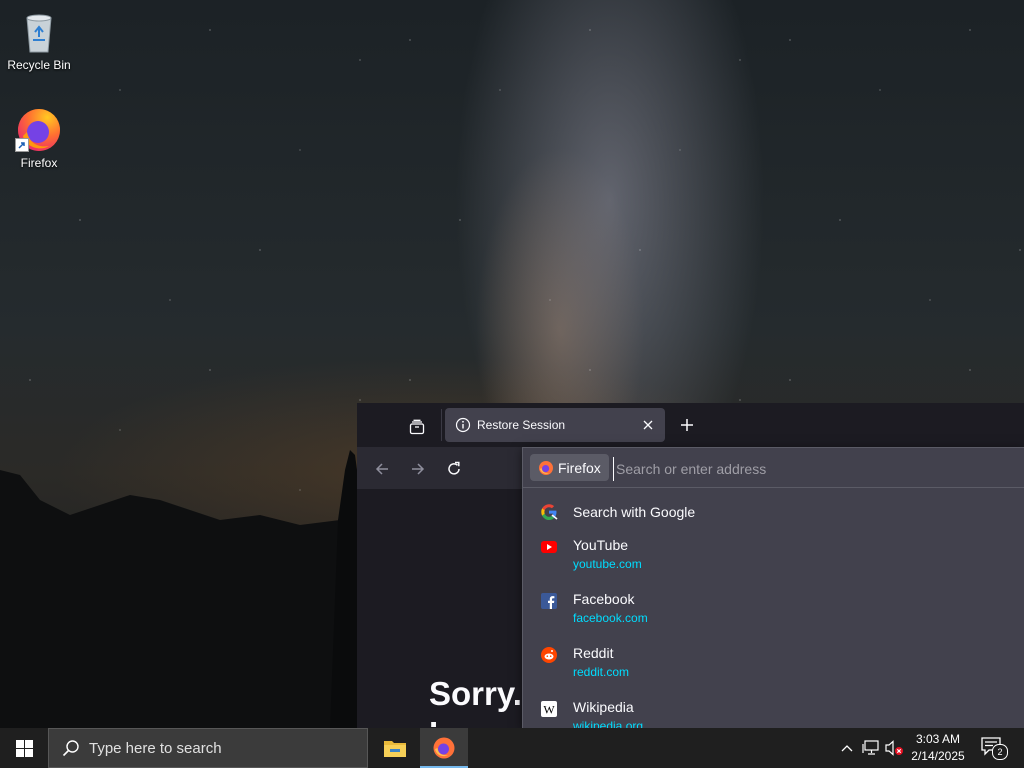 The height and width of the screenshot is (768, 1024). I want to click on shortcut-arrow-icon, so click(22, 145).